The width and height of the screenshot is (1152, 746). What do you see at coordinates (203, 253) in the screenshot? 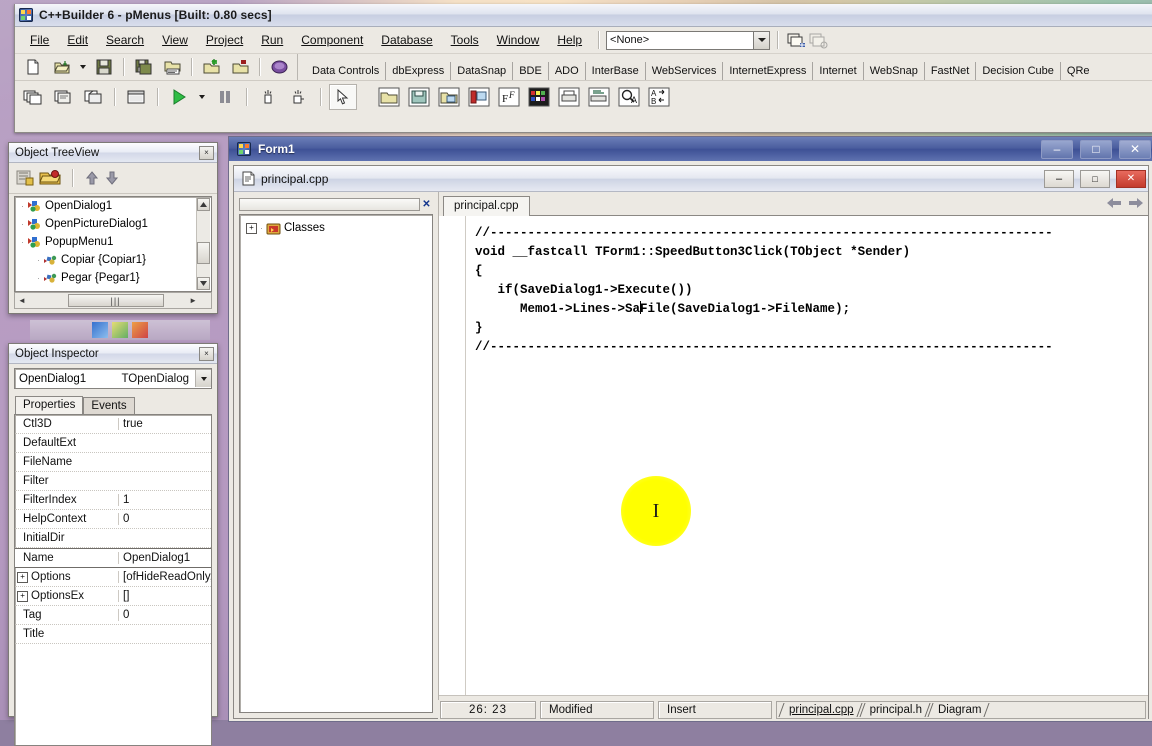
I see `scrollbar-thumb` at bounding box center [203, 253].